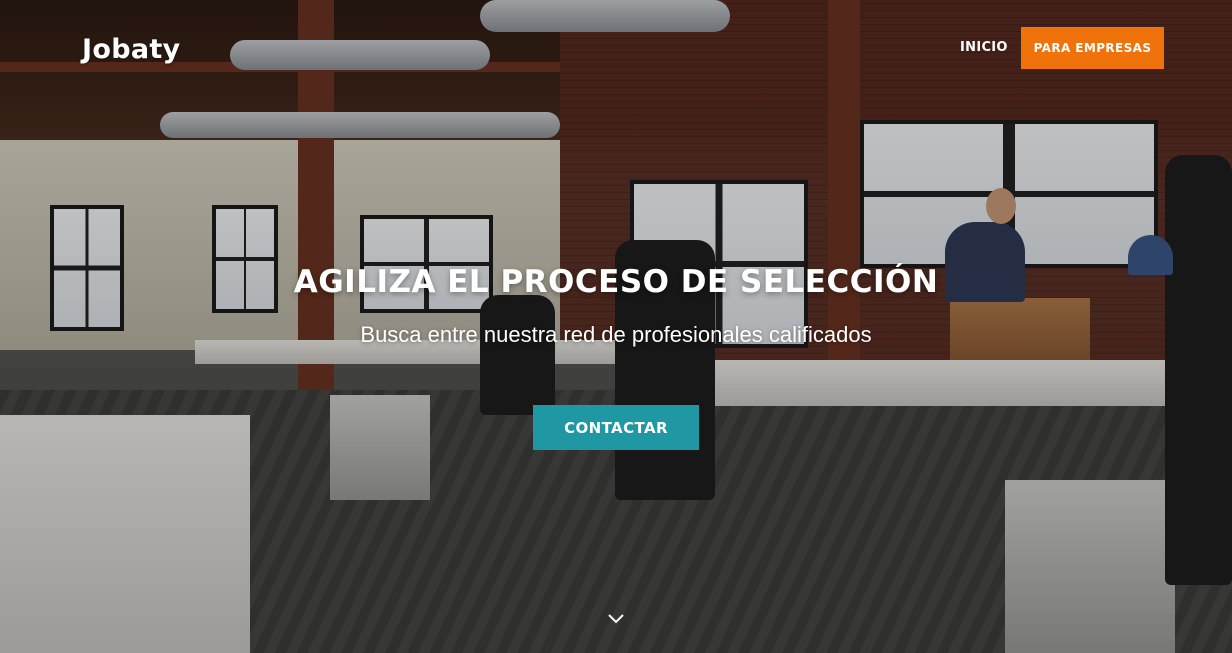 This screenshot has height=653, width=1232. What do you see at coordinates (984, 47) in the screenshot?
I see `nav-link-inicio: INICIO` at bounding box center [984, 47].